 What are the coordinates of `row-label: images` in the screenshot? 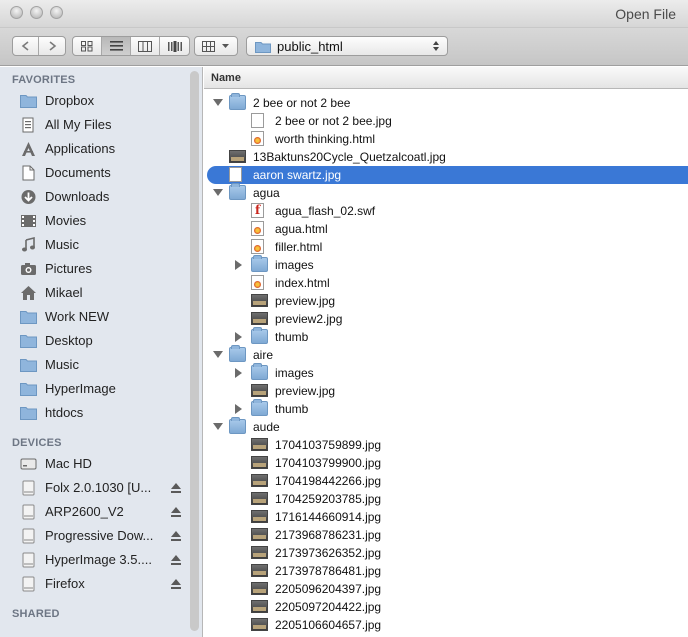 It's located at (294, 373).